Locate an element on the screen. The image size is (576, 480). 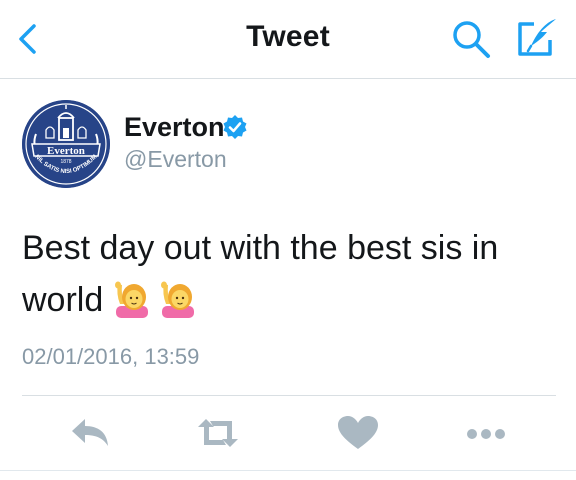
everton-crest-logo: Everton 1878 NIL SATIS NISI OPTIMUM is located at coordinates (66, 144).